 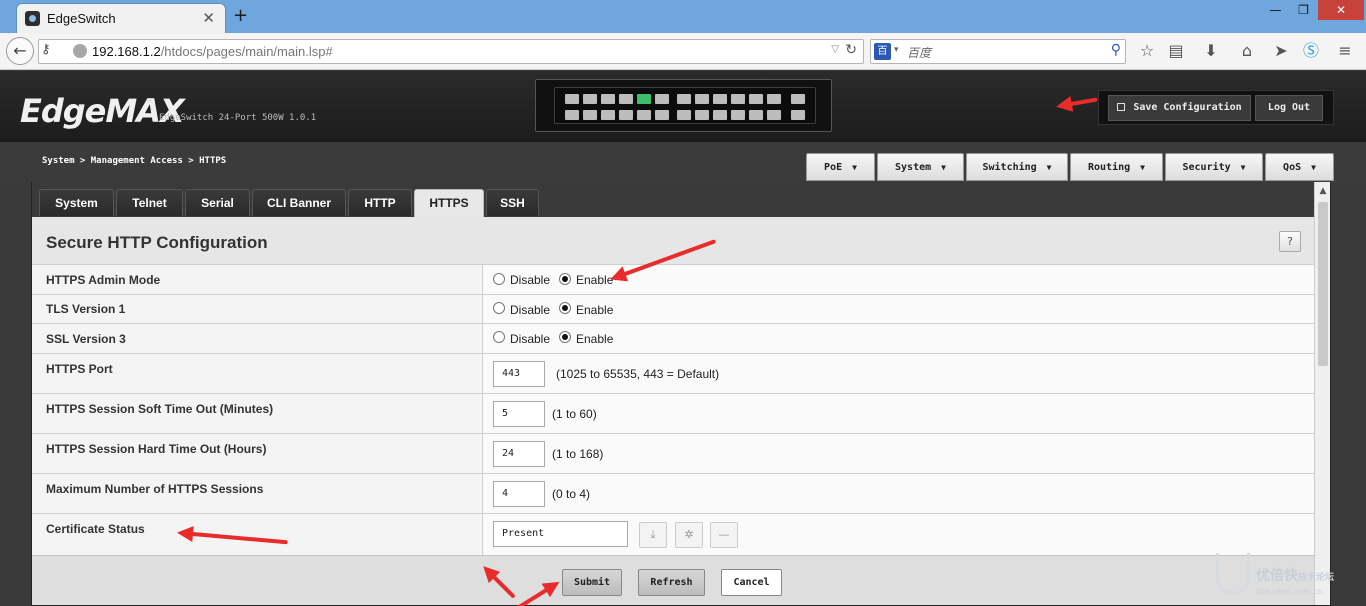 What do you see at coordinates (653, 535) in the screenshot?
I see `download-certificate-icon: ⤓` at bounding box center [653, 535].